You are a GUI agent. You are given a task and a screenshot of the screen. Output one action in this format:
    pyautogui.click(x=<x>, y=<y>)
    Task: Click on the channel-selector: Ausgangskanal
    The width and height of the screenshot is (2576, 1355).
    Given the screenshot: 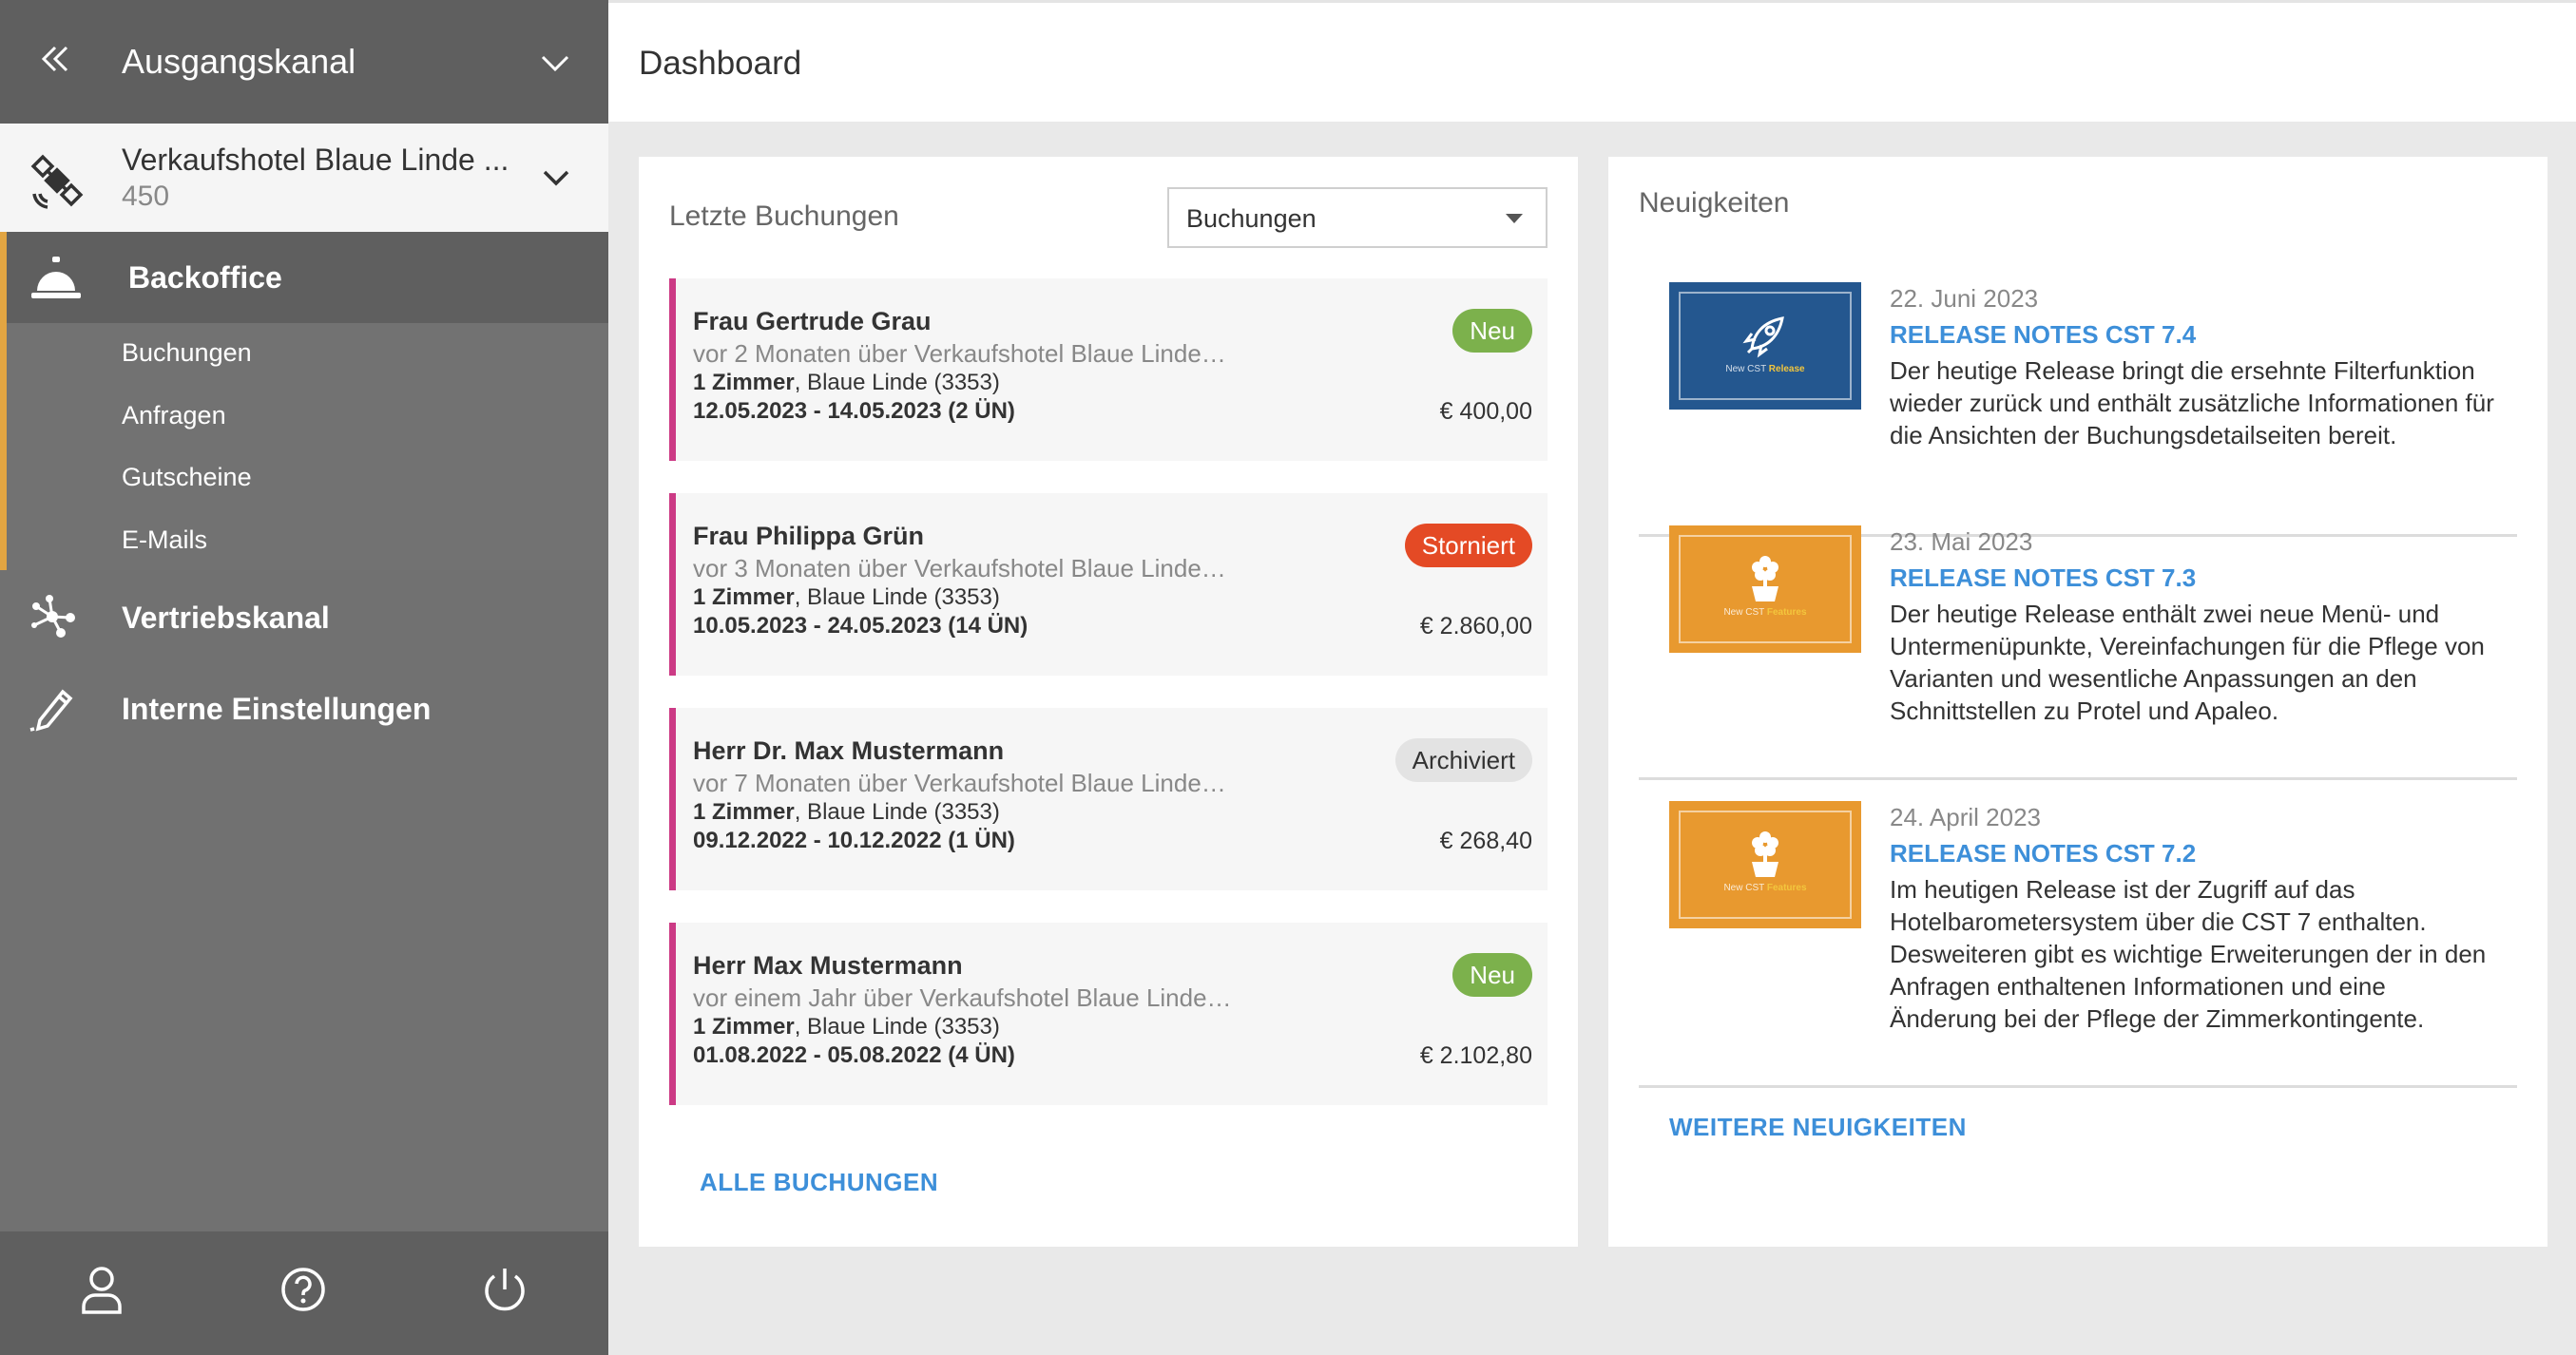 What is the action you would take?
    pyautogui.click(x=304, y=62)
    